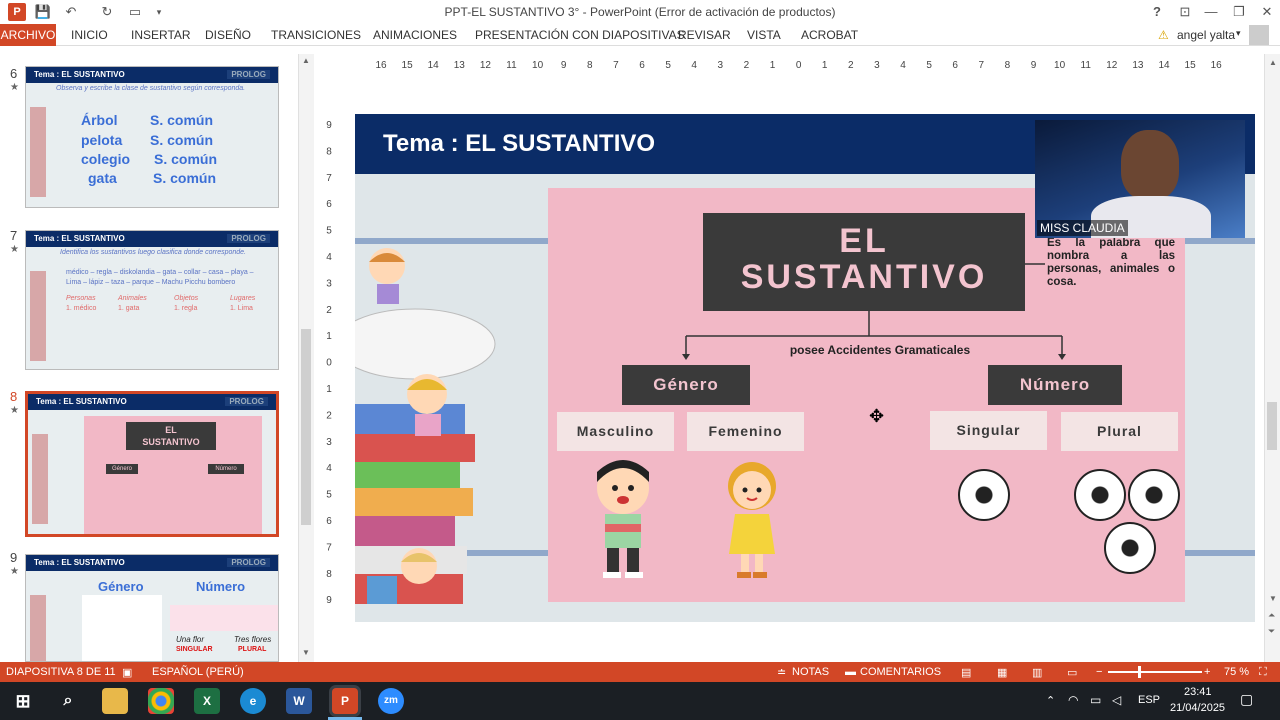 Image resolution: width=1280 pixels, height=720 pixels. Describe the element at coordinates (1206, 35) in the screenshot. I see `user-name: angel yalta` at that location.